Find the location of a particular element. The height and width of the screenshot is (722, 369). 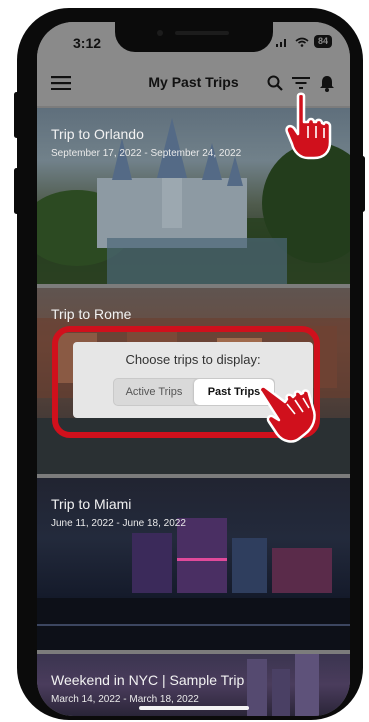

home-indicator is located at coordinates (194, 708).